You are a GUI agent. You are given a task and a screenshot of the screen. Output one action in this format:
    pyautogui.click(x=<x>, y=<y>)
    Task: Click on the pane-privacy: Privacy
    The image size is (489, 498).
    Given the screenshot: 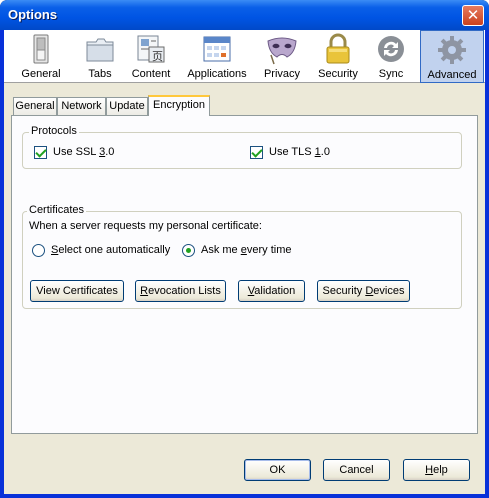 What is the action you would take?
    pyautogui.click(x=282, y=56)
    